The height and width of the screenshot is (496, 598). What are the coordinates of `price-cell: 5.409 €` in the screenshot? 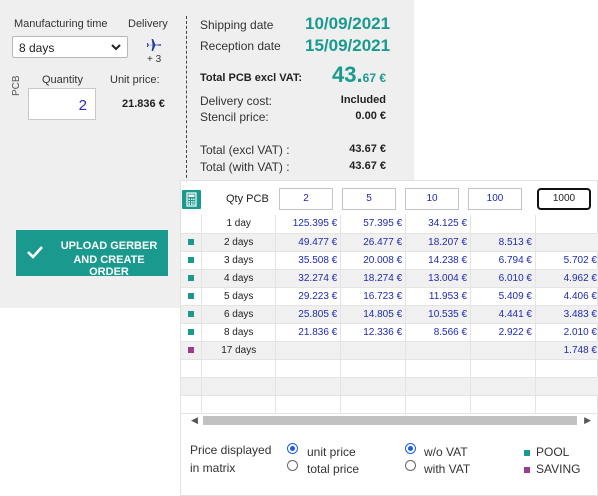 It's located at (503, 296).